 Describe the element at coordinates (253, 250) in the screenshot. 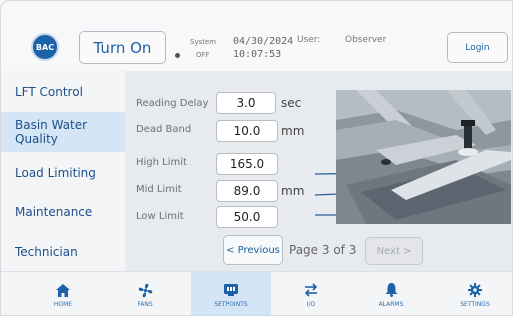

I see `previous-page-button: < Previous` at that location.